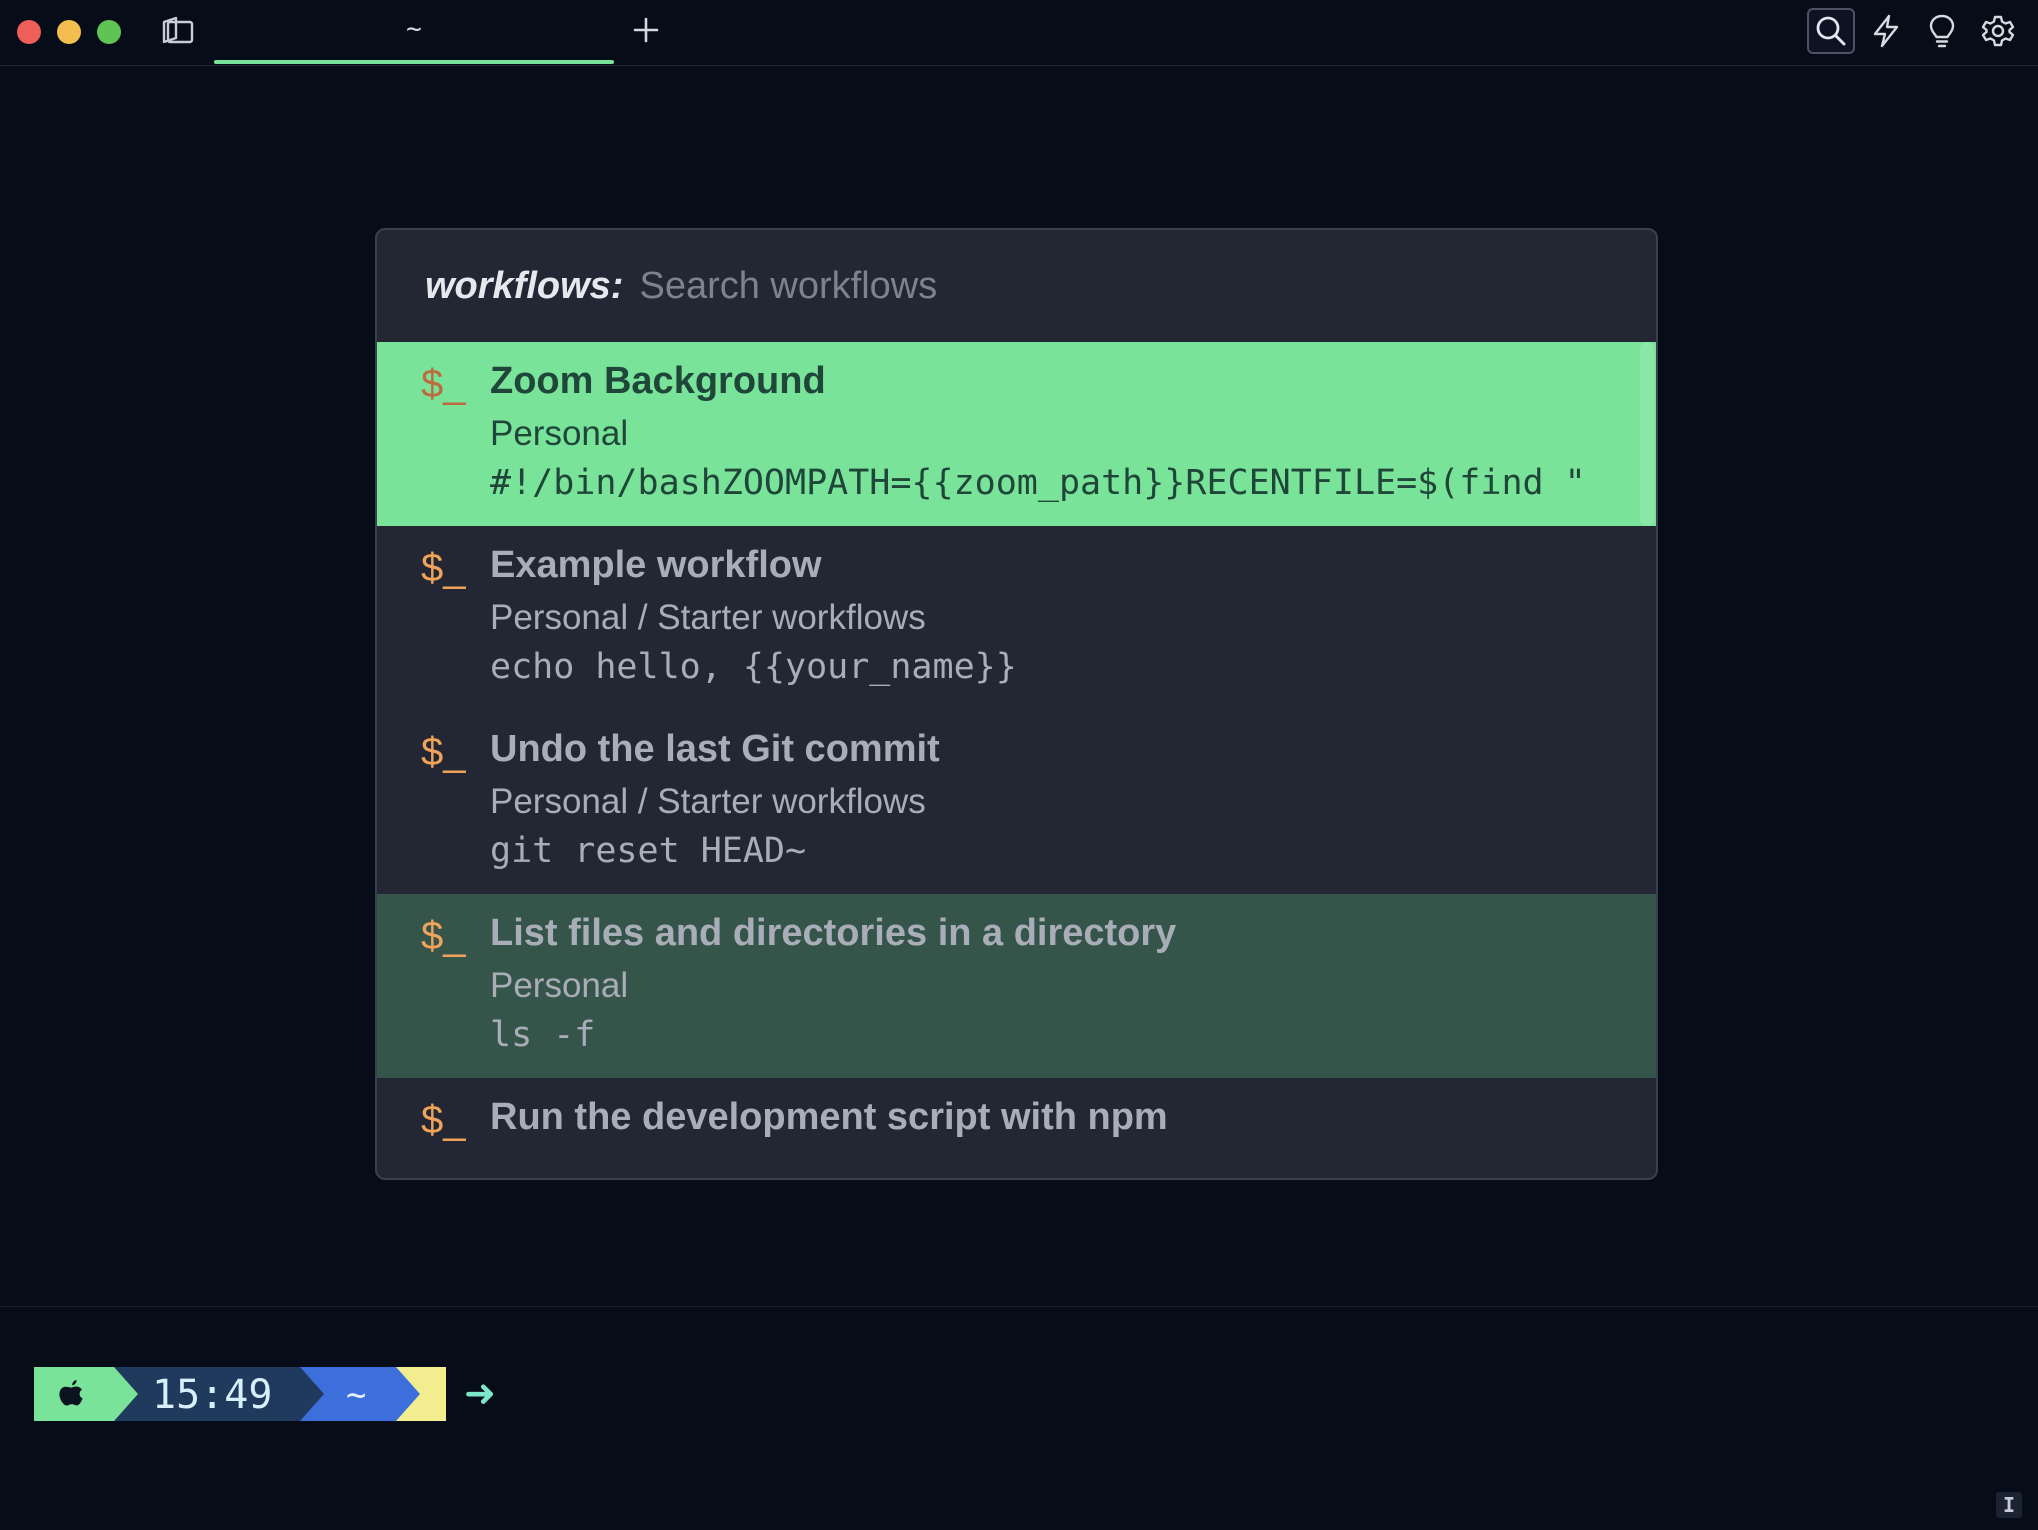 Image resolution: width=2038 pixels, height=1530 pixels. I want to click on bolt-button, so click(1886, 31).